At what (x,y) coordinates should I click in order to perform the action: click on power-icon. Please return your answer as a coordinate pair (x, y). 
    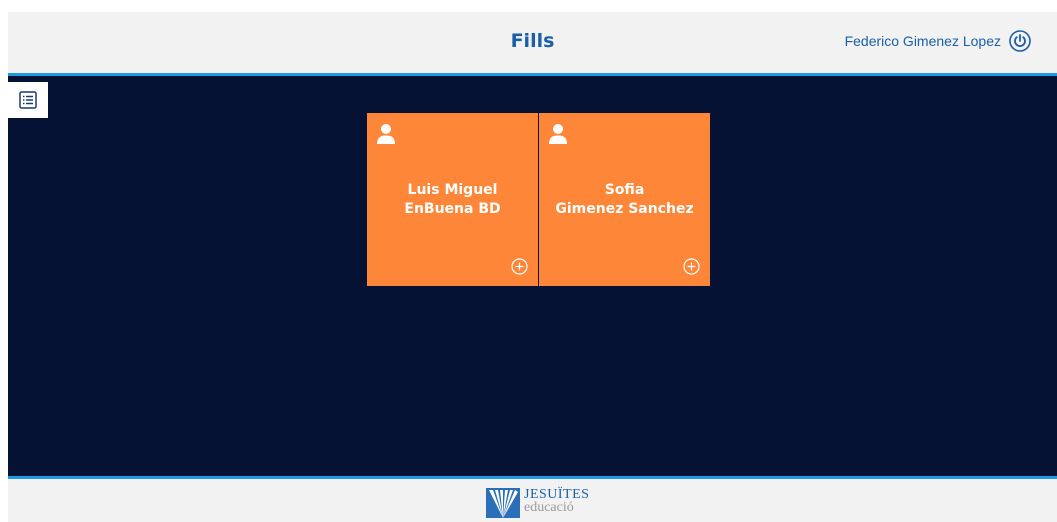
    Looking at the image, I should click on (1020, 41).